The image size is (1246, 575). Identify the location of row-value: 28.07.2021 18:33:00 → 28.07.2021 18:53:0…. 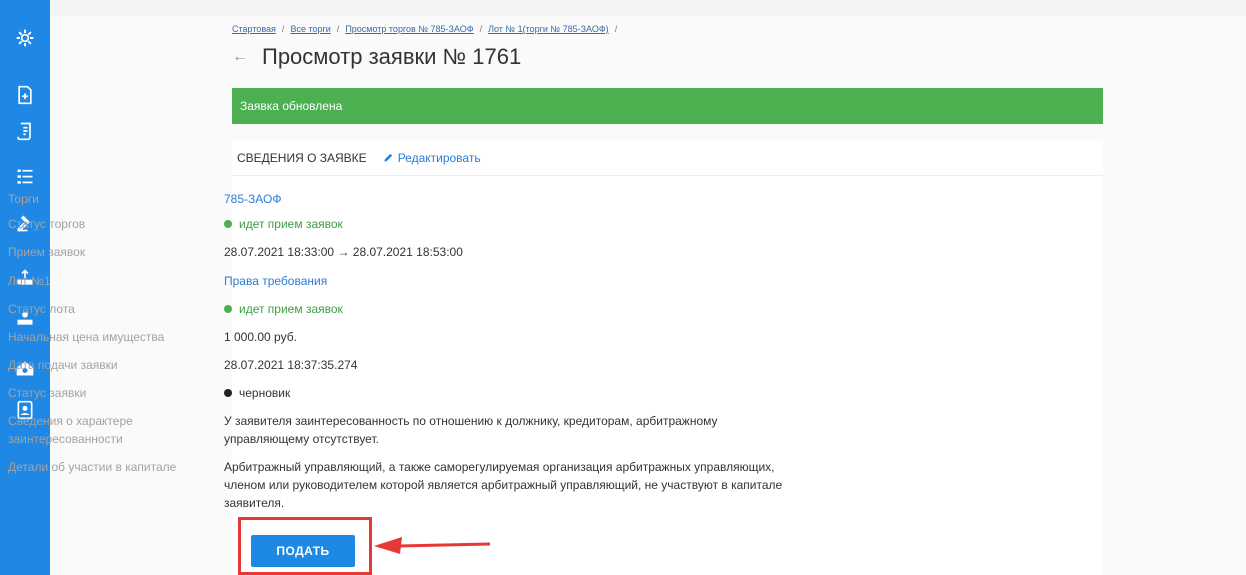
(343, 252).